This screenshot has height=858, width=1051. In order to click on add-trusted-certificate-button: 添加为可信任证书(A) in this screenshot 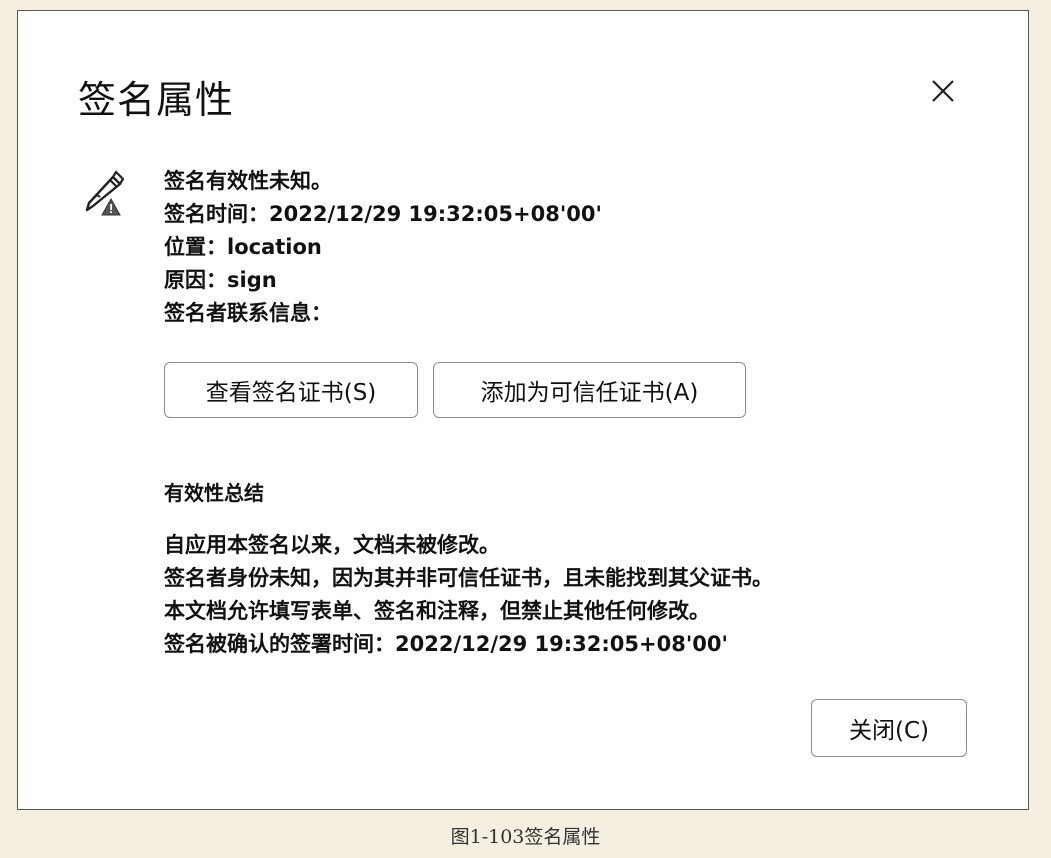, I will do `click(589, 390)`.